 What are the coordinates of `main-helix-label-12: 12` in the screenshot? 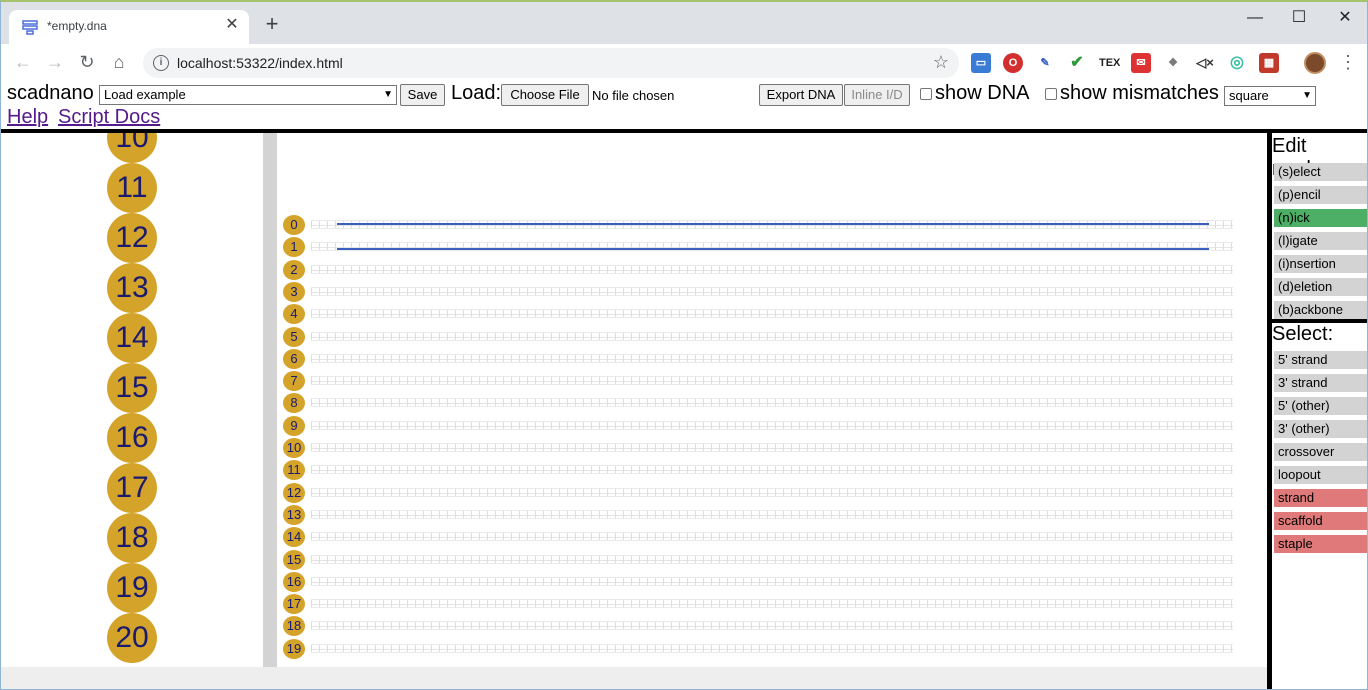 It's located at (294, 492).